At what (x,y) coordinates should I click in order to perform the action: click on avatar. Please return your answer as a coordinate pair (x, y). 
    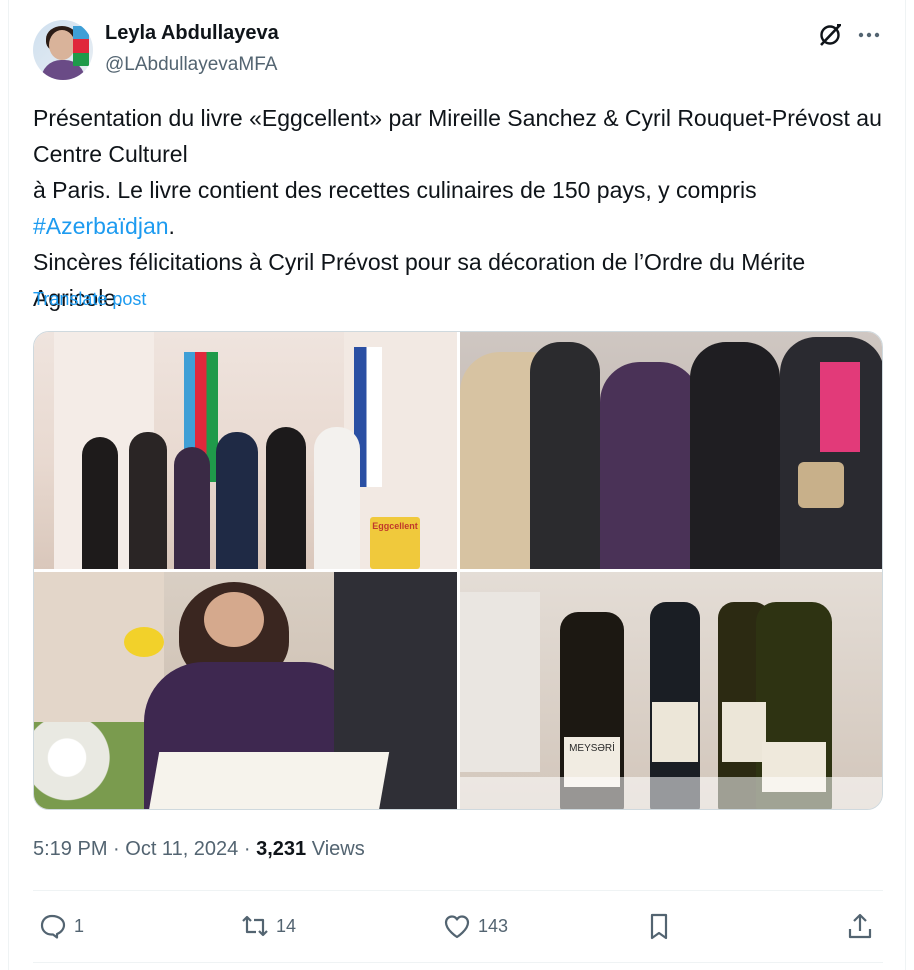
    Looking at the image, I should click on (63, 50).